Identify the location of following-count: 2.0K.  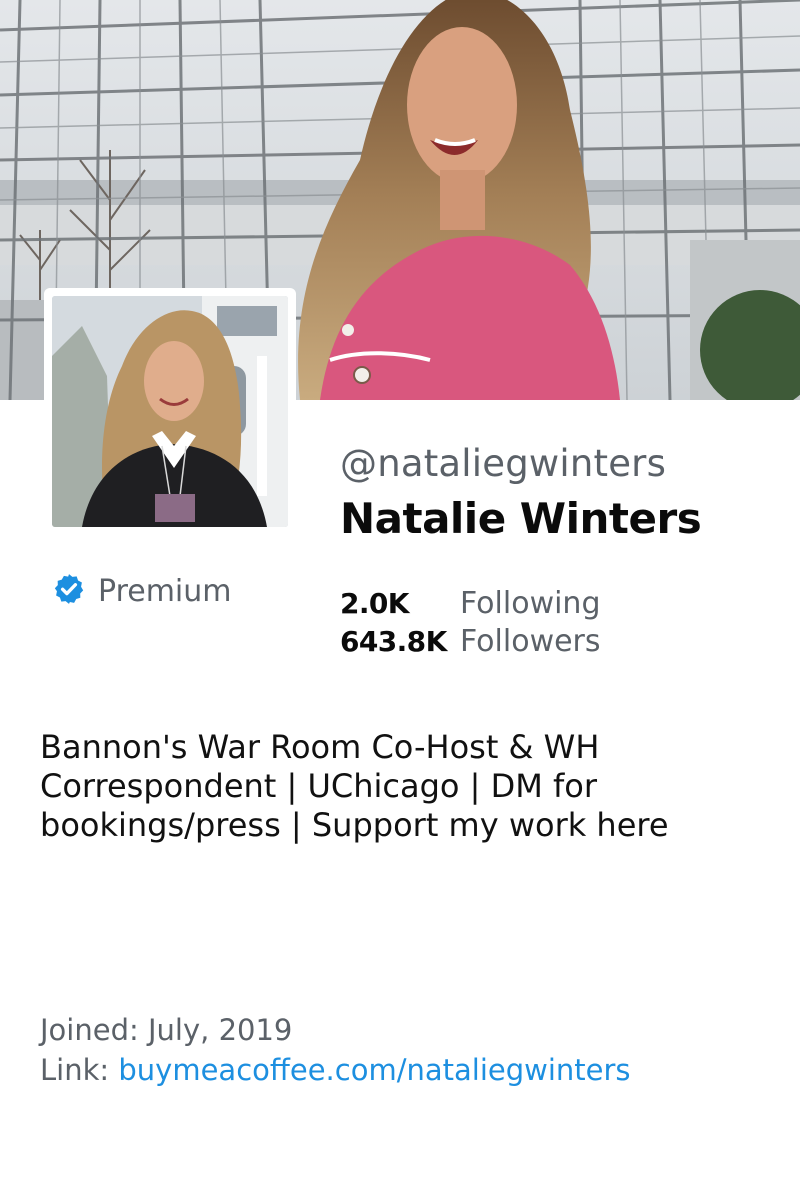
(400, 604).